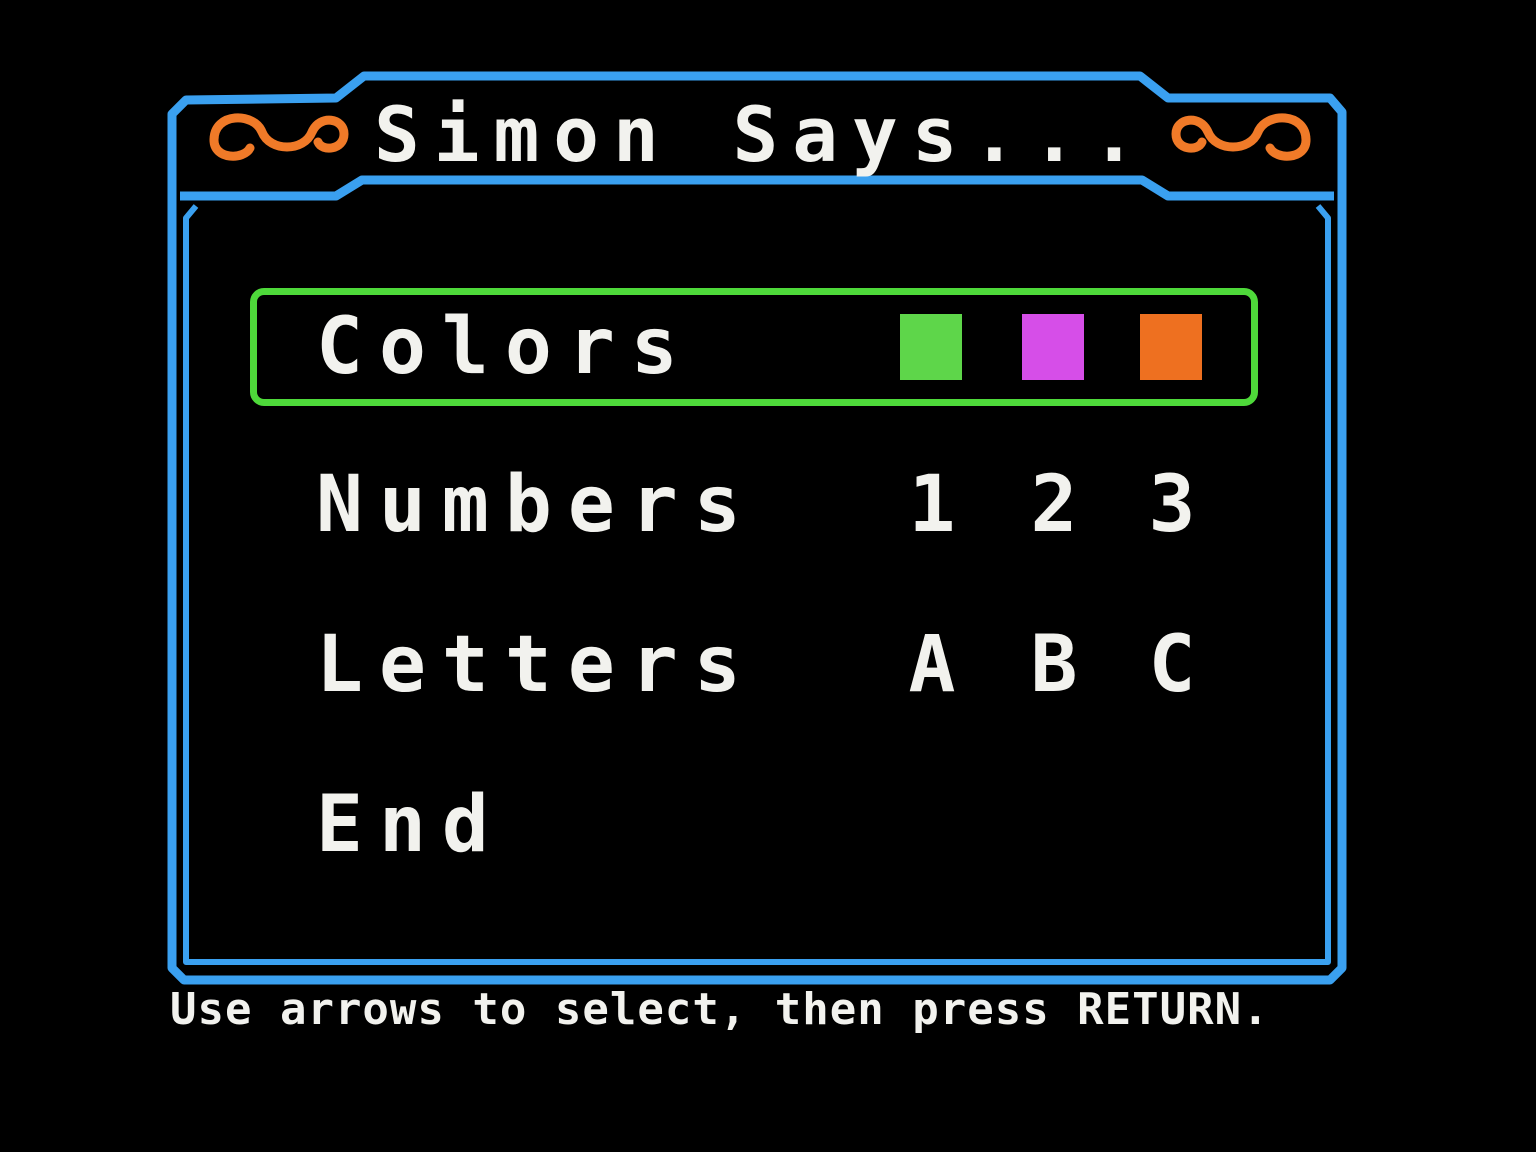 This screenshot has height=1152, width=1536. Describe the element at coordinates (931, 347) in the screenshot. I see `color-swatch-green` at that location.